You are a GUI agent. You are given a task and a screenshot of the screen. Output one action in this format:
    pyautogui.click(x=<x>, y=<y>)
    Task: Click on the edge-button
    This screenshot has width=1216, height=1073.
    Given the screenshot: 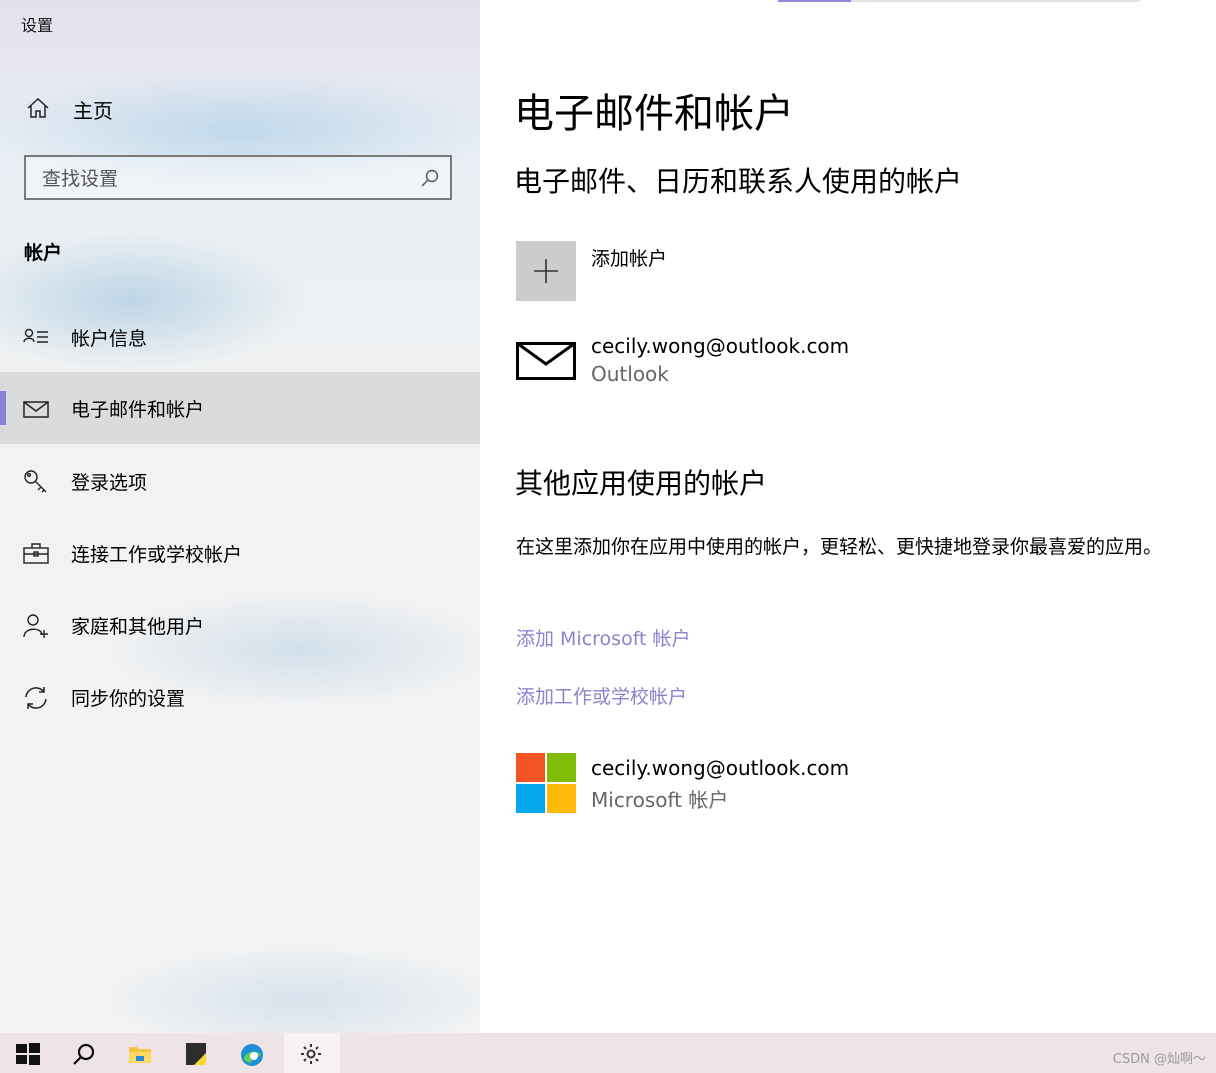 What is the action you would take?
    pyautogui.click(x=252, y=1053)
    